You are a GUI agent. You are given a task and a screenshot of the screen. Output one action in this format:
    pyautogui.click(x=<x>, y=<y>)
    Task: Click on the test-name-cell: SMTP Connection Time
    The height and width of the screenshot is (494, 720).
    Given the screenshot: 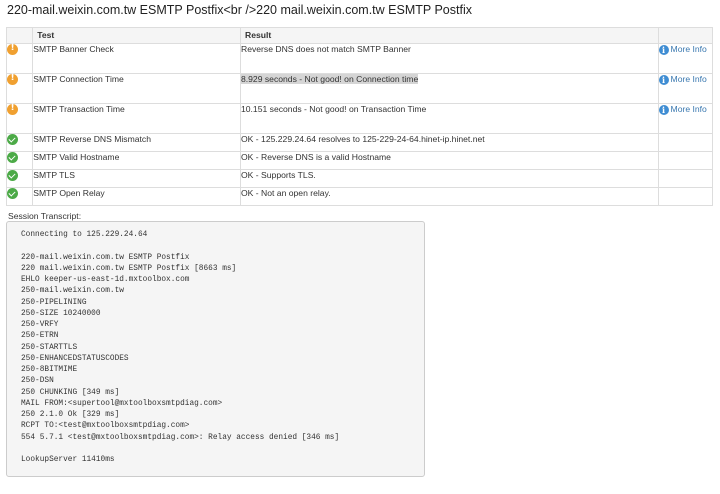 What is the action you would take?
    pyautogui.click(x=136, y=88)
    